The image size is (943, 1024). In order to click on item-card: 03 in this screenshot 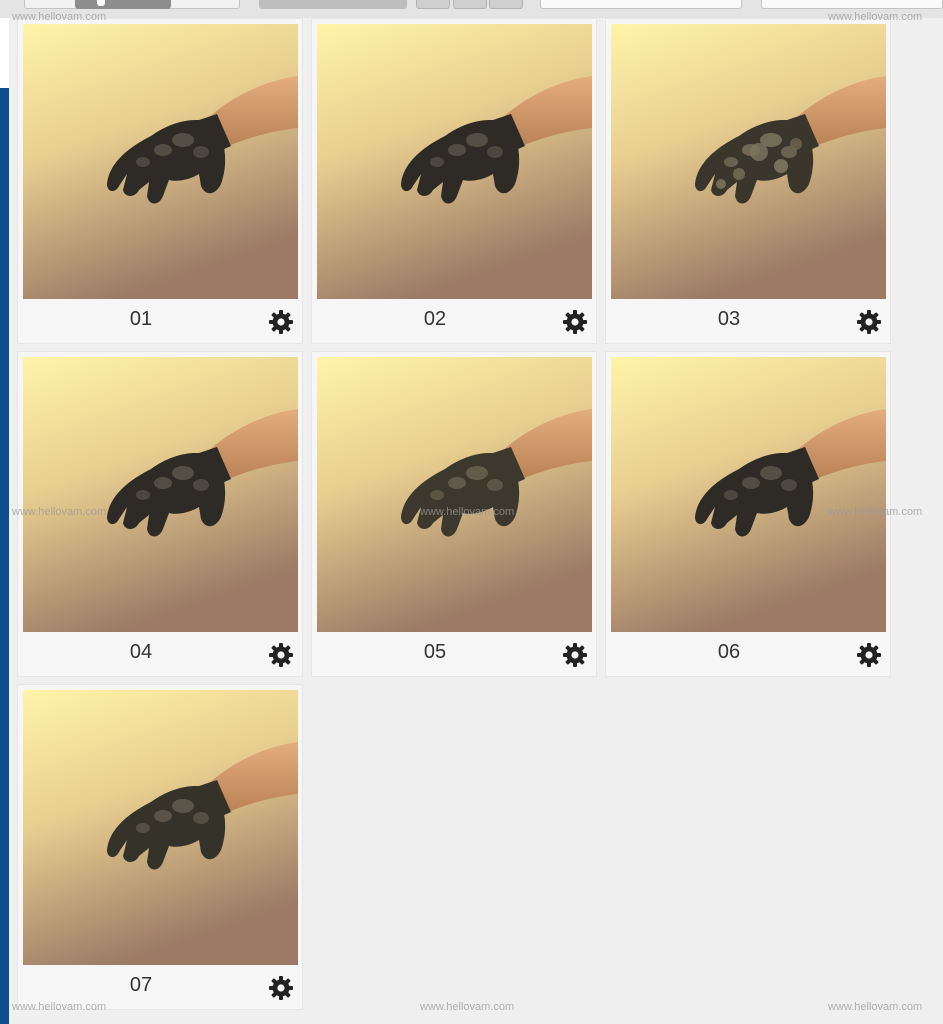, I will do `click(748, 181)`.